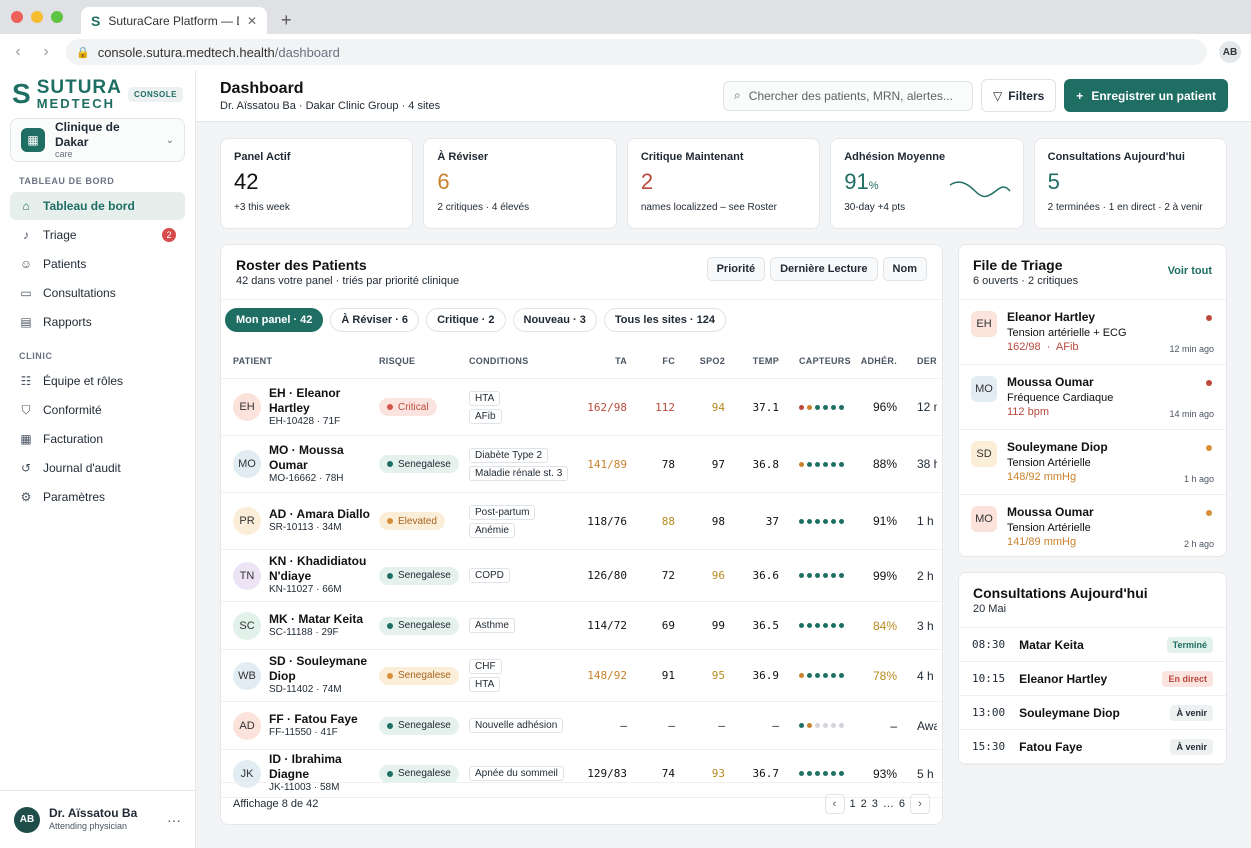 Image resolution: width=1251 pixels, height=848 pixels. Describe the element at coordinates (72, 410) in the screenshot. I see `sidebar-item-label: Conformité` at that location.